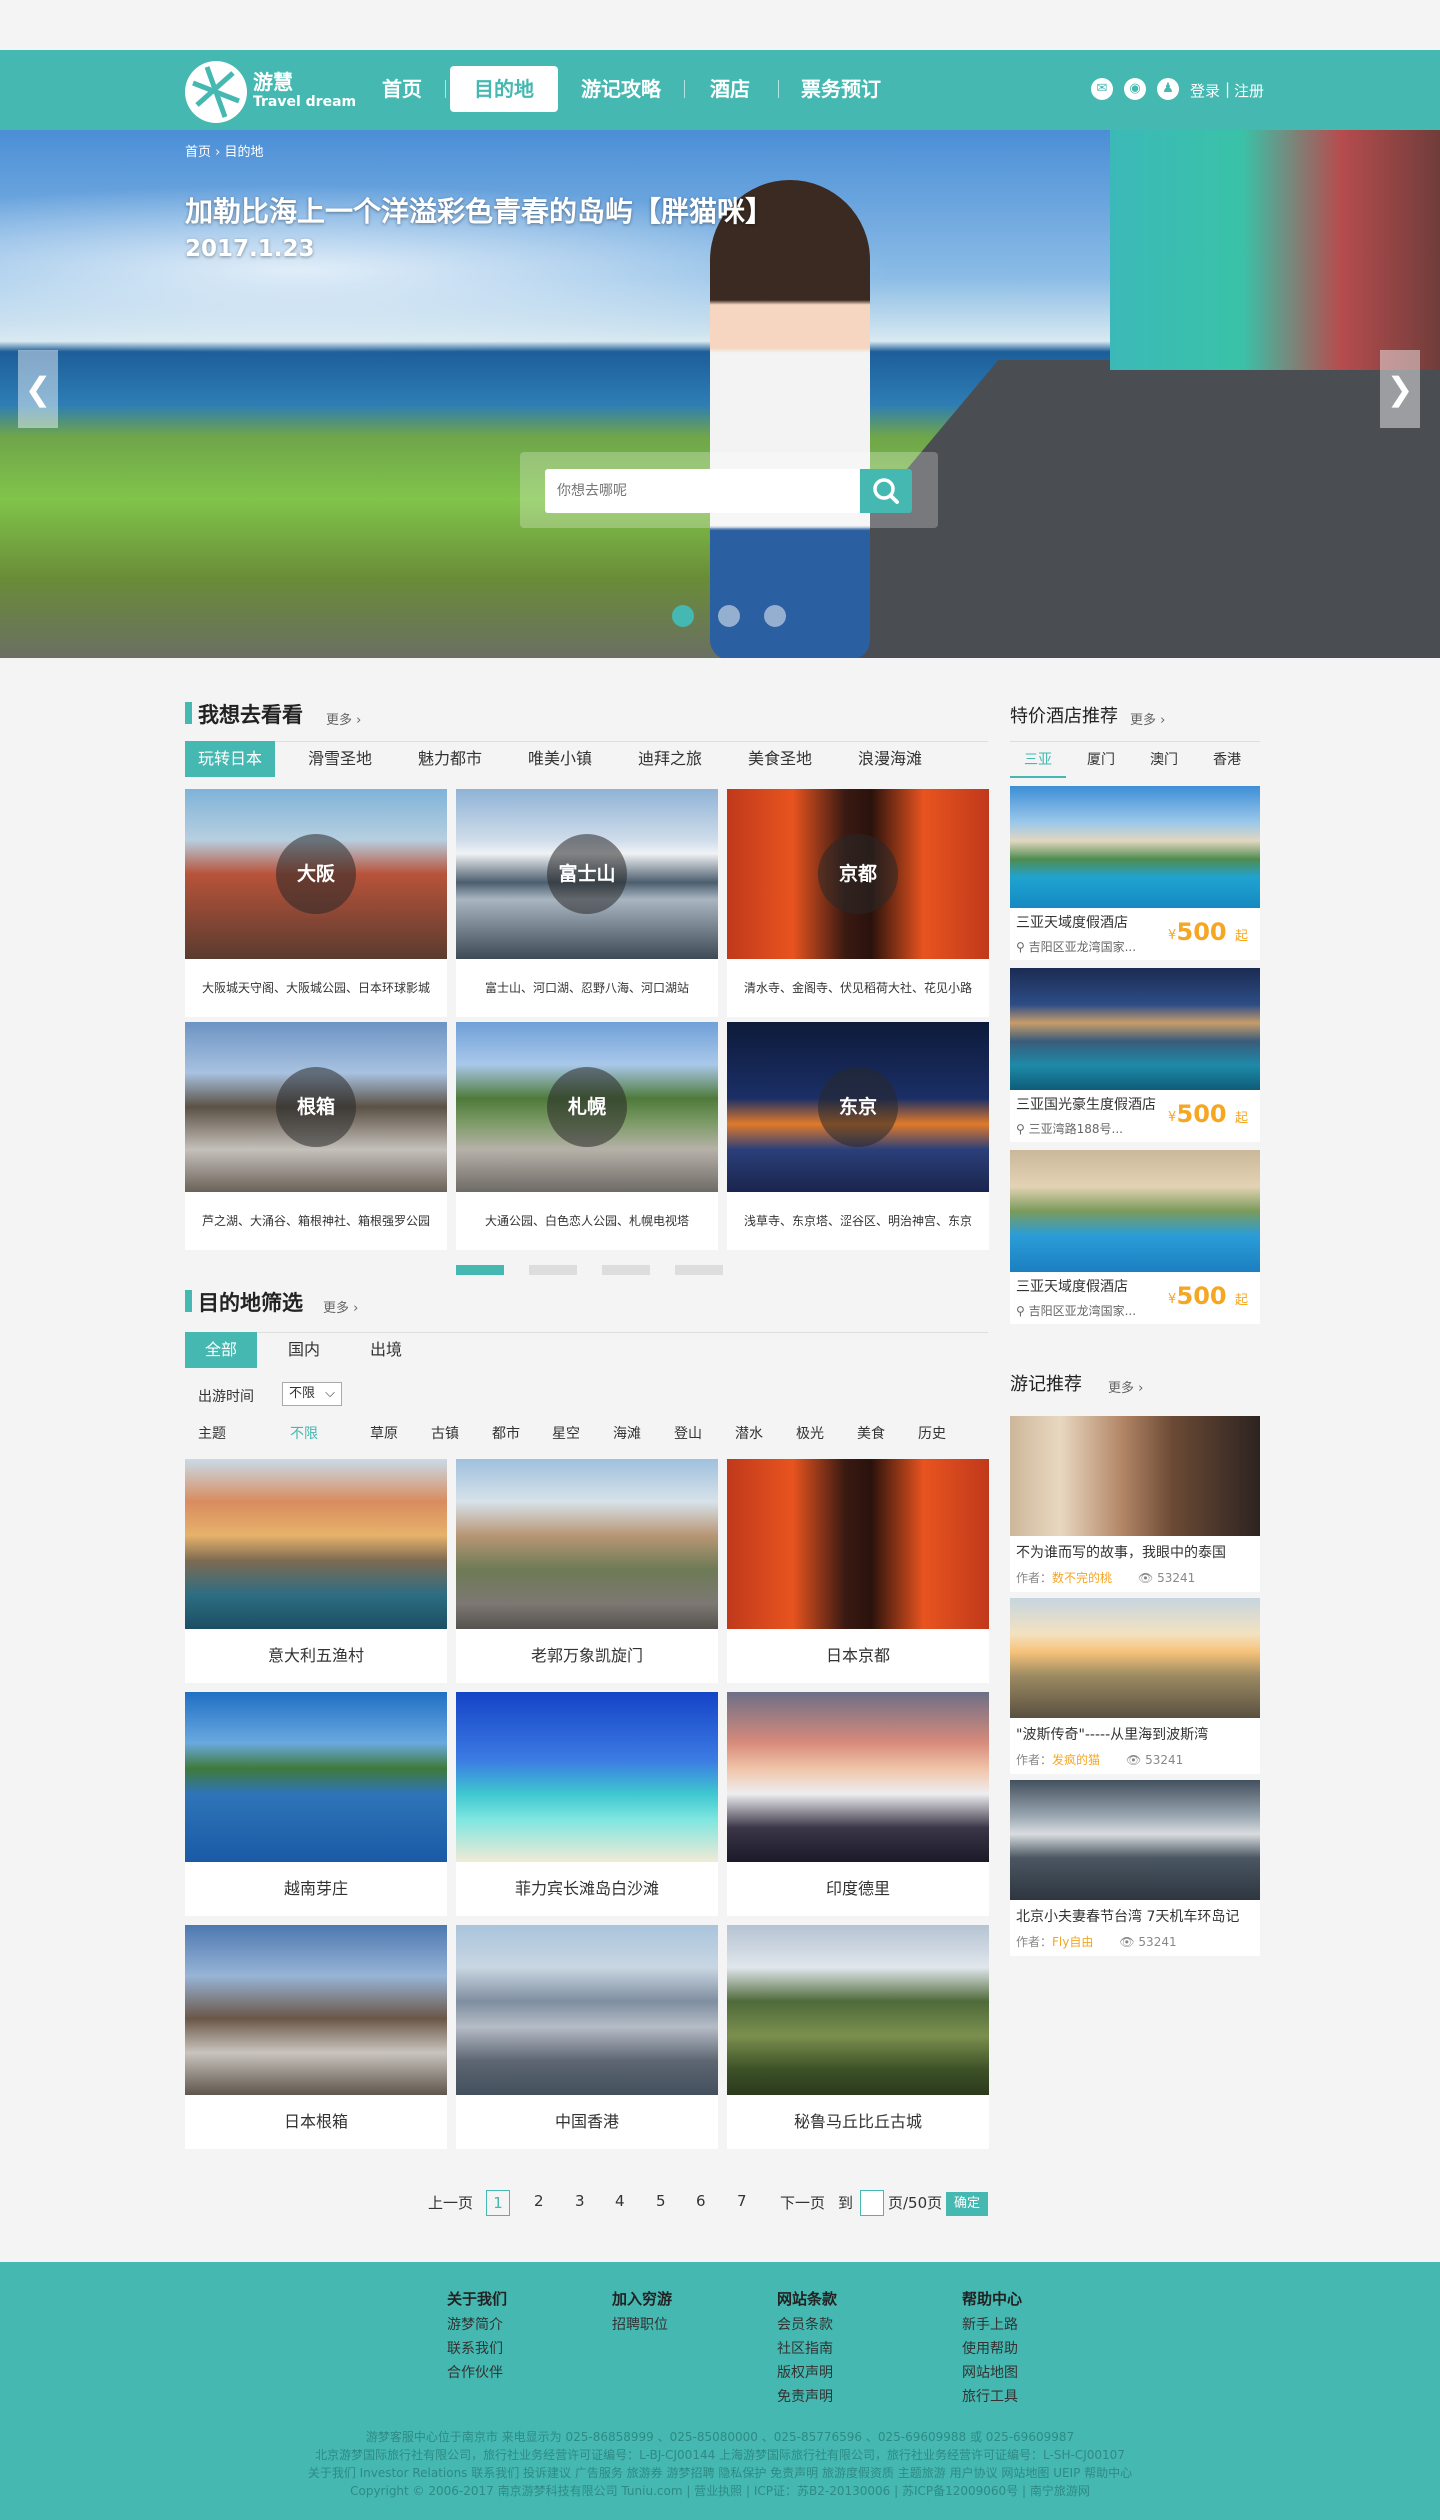 This screenshot has width=1440, height=2520. What do you see at coordinates (871, 1433) in the screenshot?
I see `theme-tag: 美食` at bounding box center [871, 1433].